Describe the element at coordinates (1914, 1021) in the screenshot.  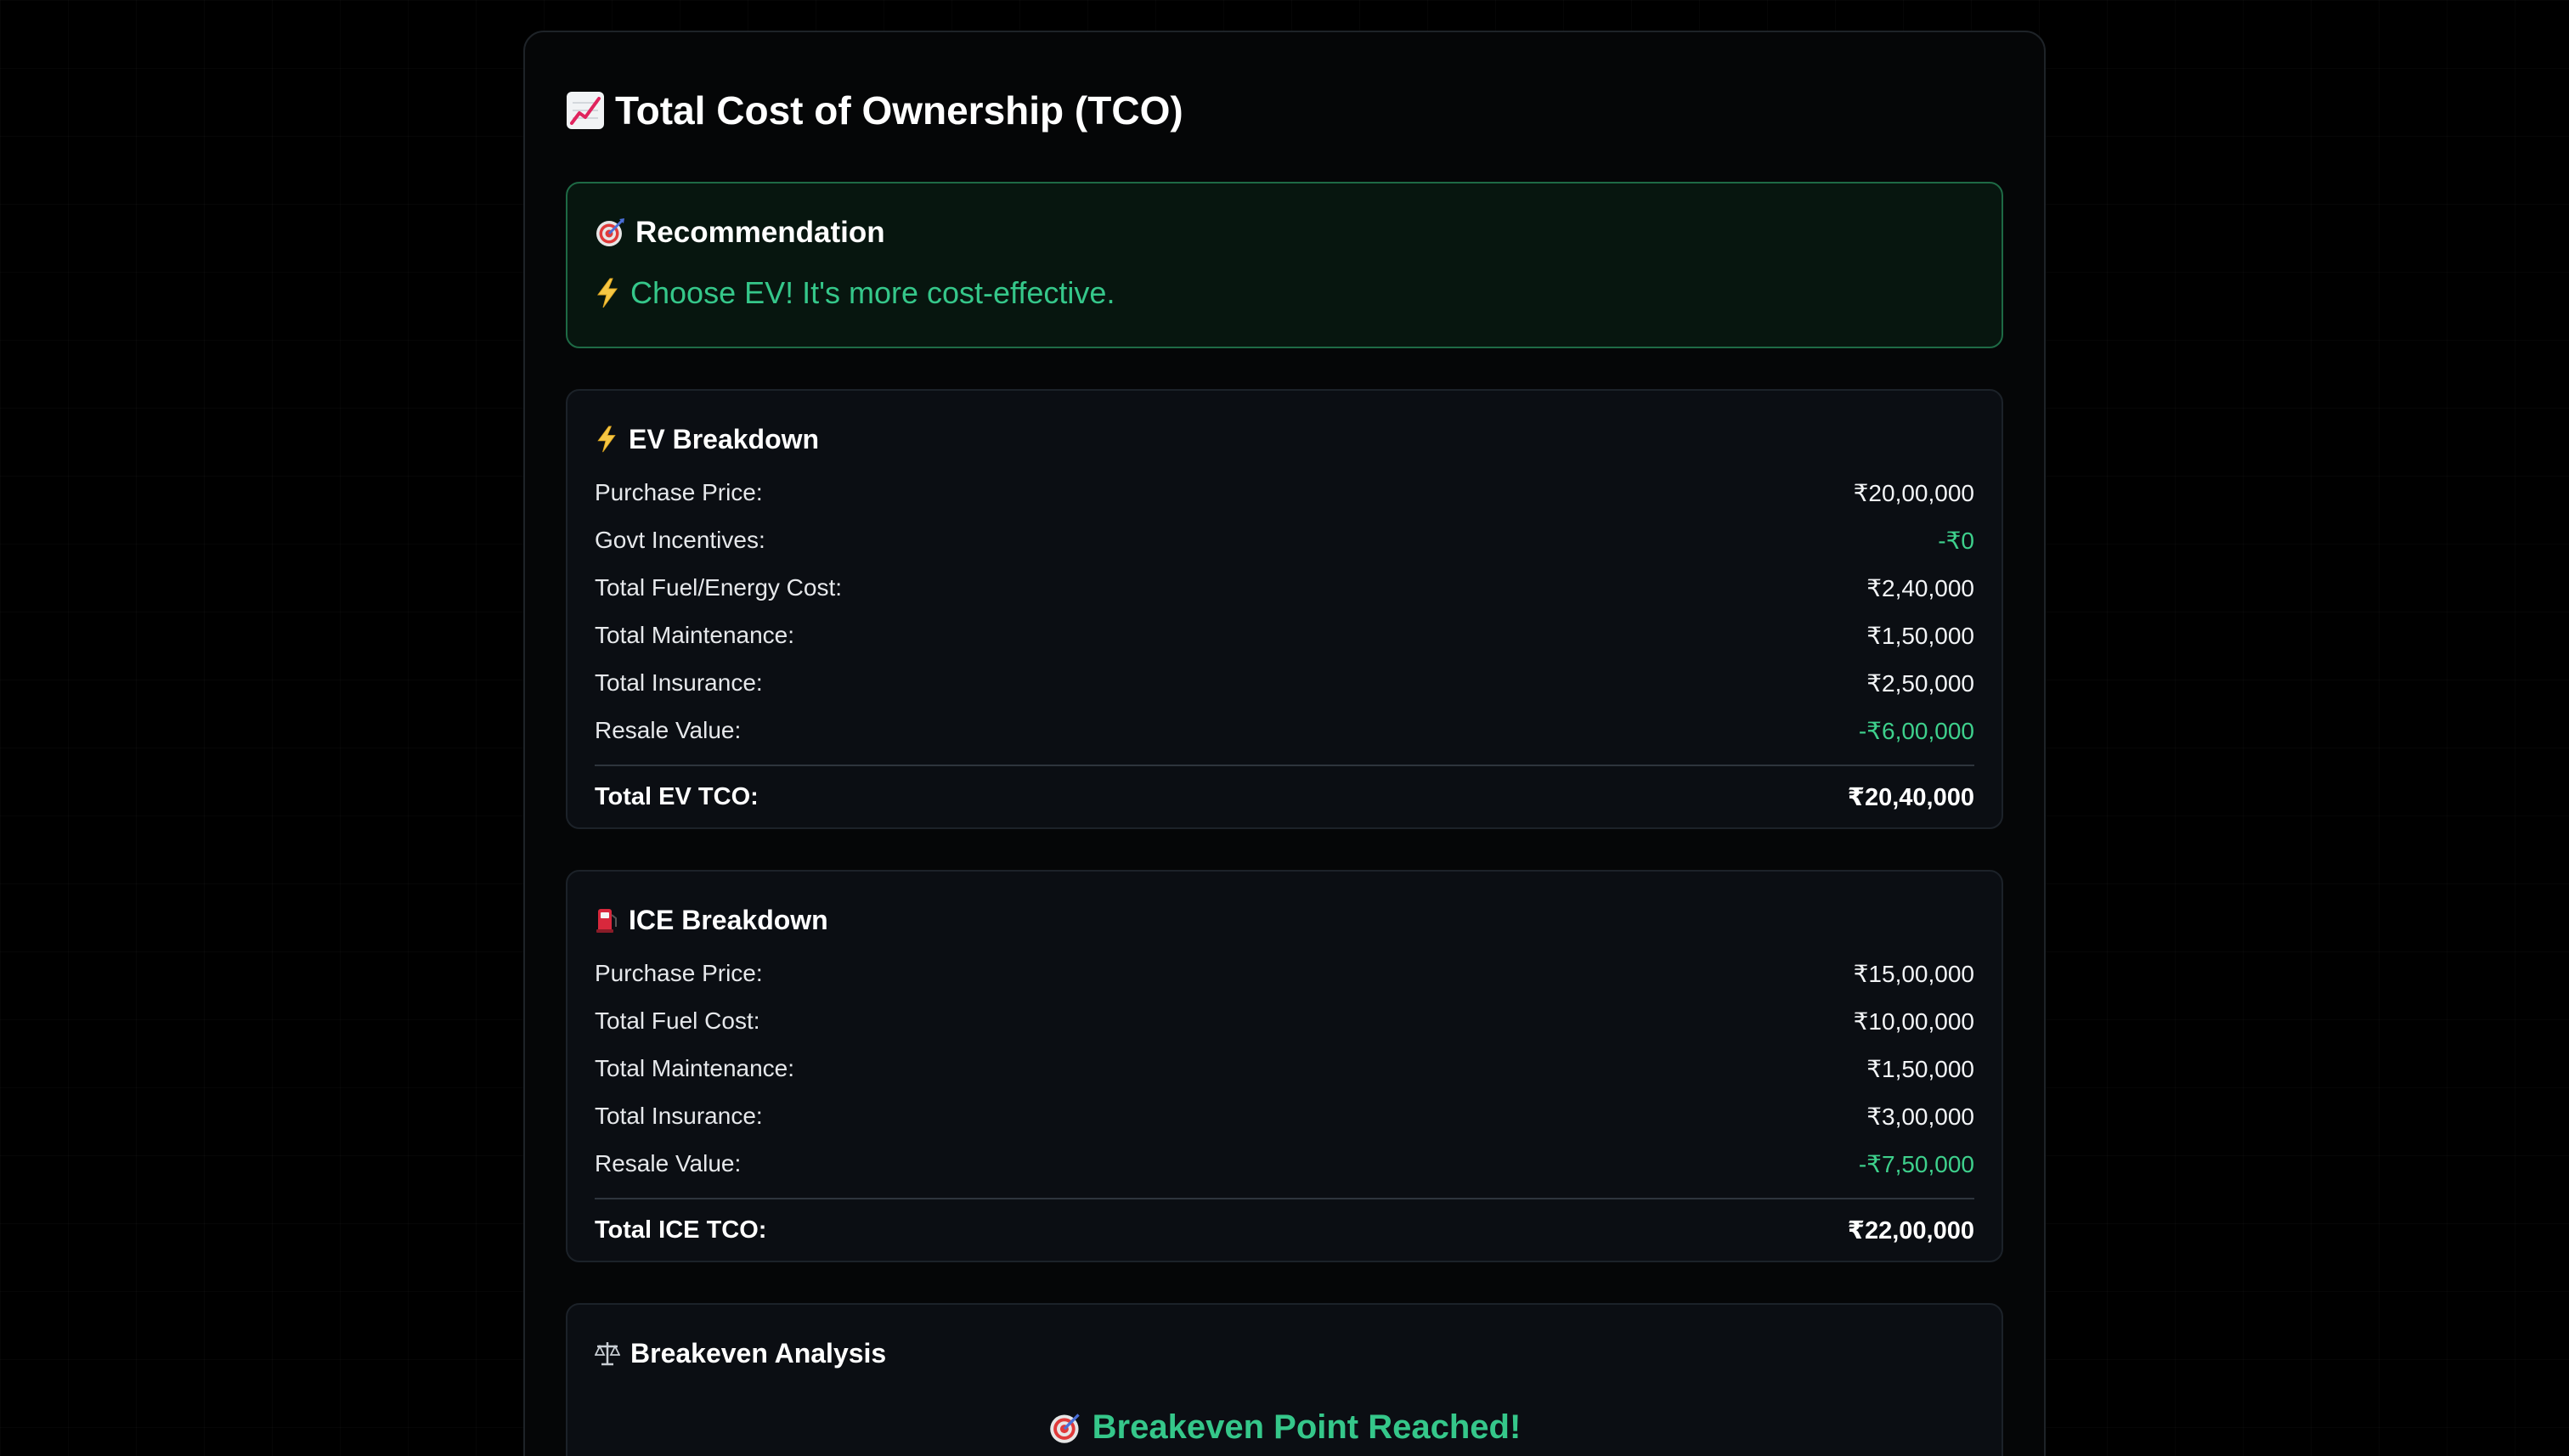
I see `row-value: ₹10,00,000` at that location.